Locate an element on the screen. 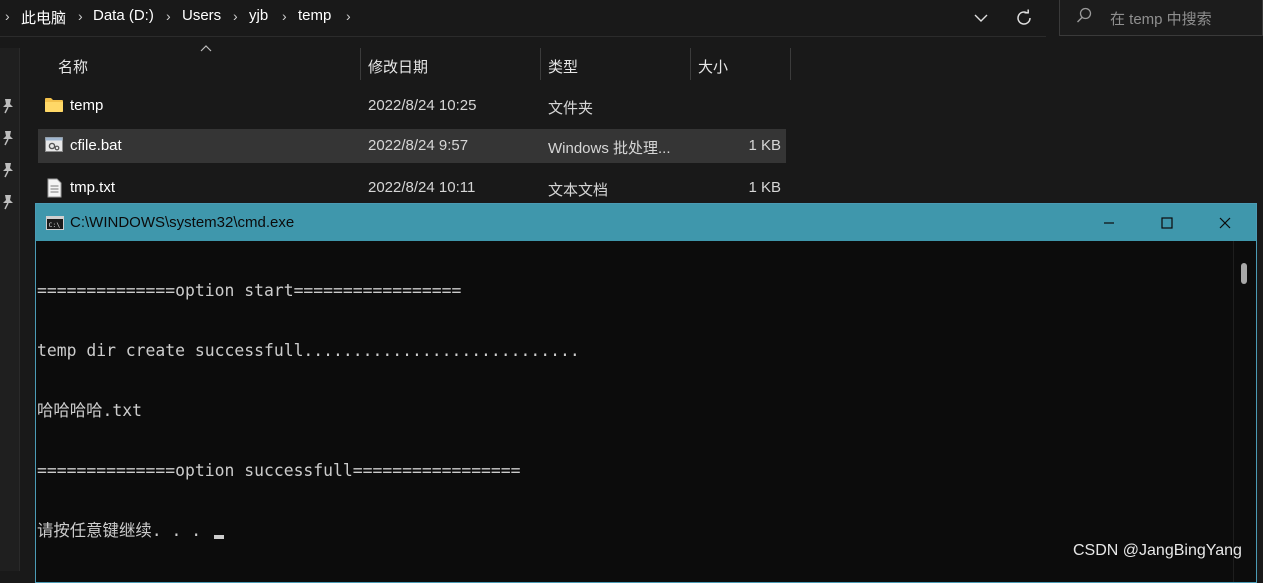 The height and width of the screenshot is (583, 1263). close-icon is located at coordinates (1225, 222).